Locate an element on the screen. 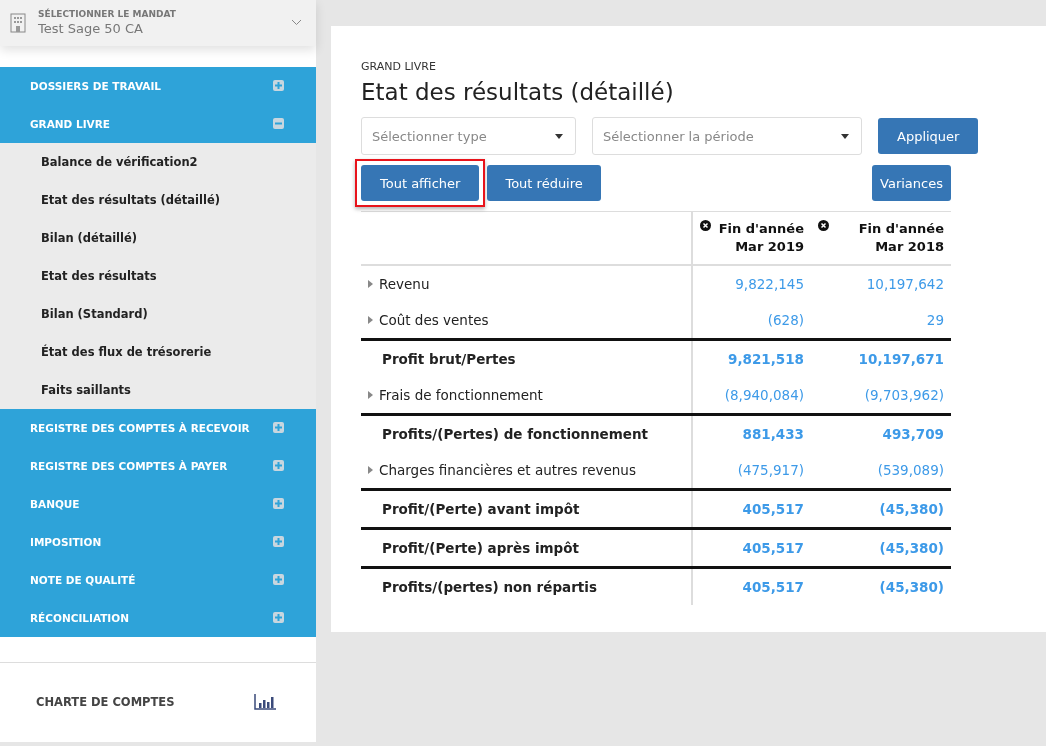 The image size is (1046, 746). value-cell: 9,822,145 is located at coordinates (751, 284).